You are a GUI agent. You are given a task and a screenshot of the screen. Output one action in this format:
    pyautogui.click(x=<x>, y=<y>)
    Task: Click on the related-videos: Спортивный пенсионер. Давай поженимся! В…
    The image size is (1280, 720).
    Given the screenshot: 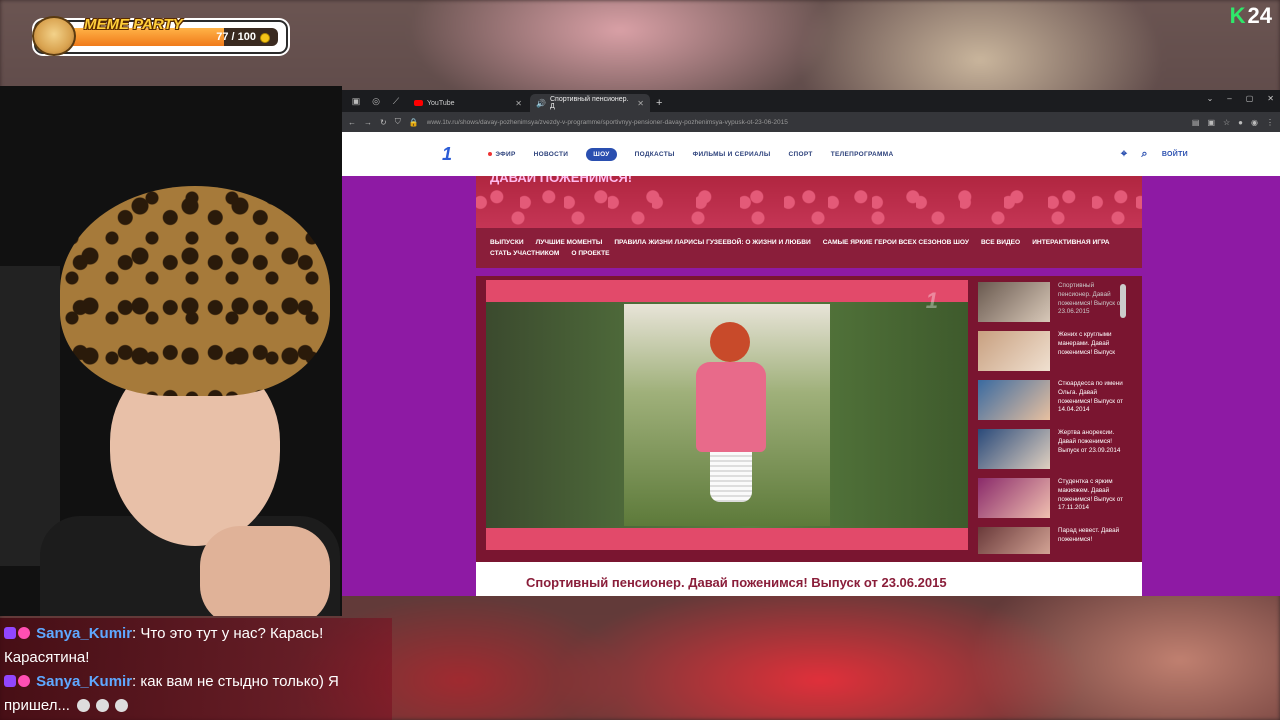 What is the action you would take?
    pyautogui.click(x=1053, y=418)
    